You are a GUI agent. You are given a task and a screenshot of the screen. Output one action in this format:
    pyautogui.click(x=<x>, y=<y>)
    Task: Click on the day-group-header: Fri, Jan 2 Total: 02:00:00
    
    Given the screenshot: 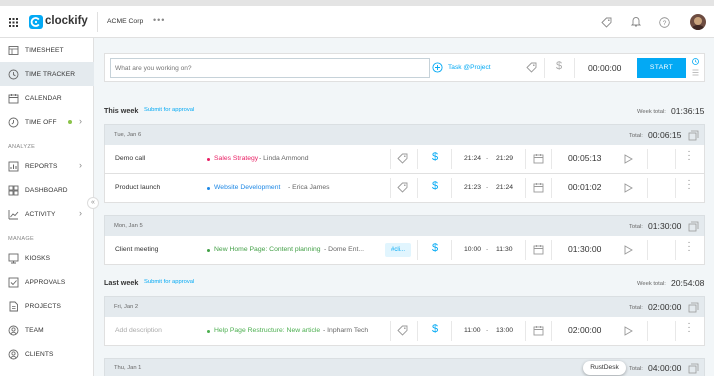 What is the action you would take?
    pyautogui.click(x=404, y=307)
    